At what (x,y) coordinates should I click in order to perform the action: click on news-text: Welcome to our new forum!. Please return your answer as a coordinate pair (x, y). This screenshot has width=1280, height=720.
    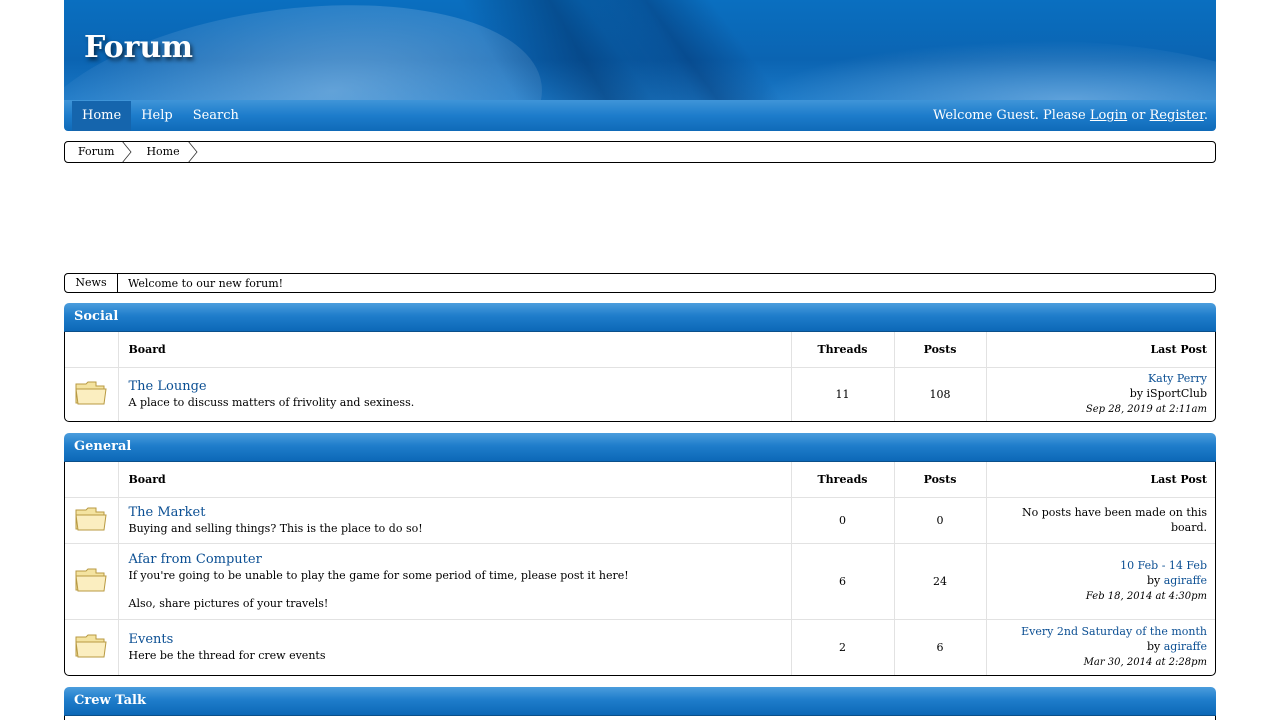
    Looking at the image, I should click on (206, 283).